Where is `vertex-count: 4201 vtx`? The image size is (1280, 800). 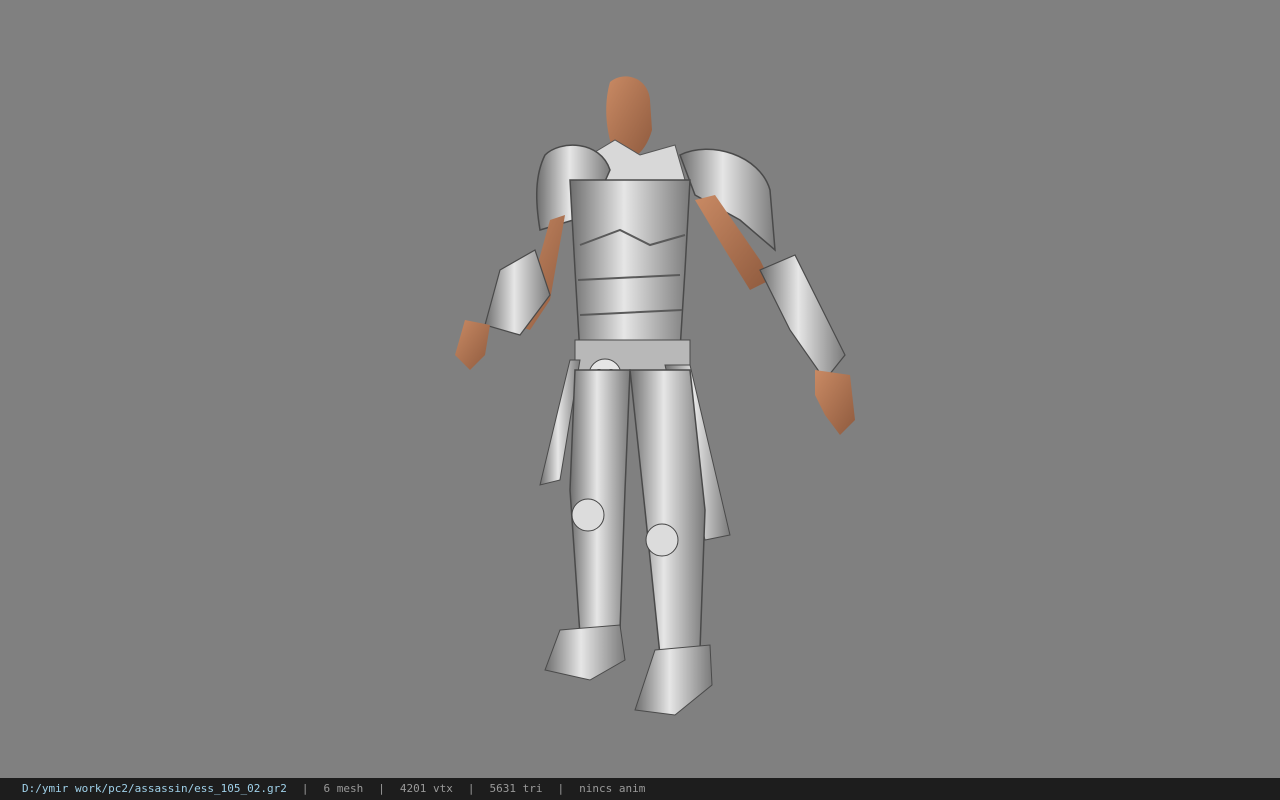 vertex-count: 4201 vtx is located at coordinates (426, 788).